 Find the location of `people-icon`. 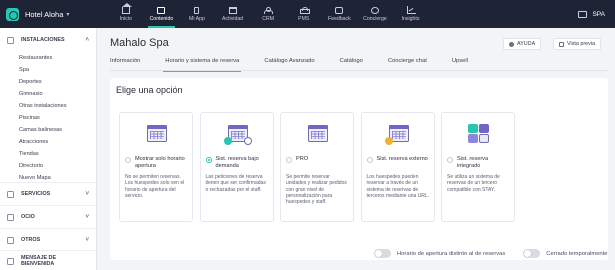

people-icon is located at coordinates (269, 10).